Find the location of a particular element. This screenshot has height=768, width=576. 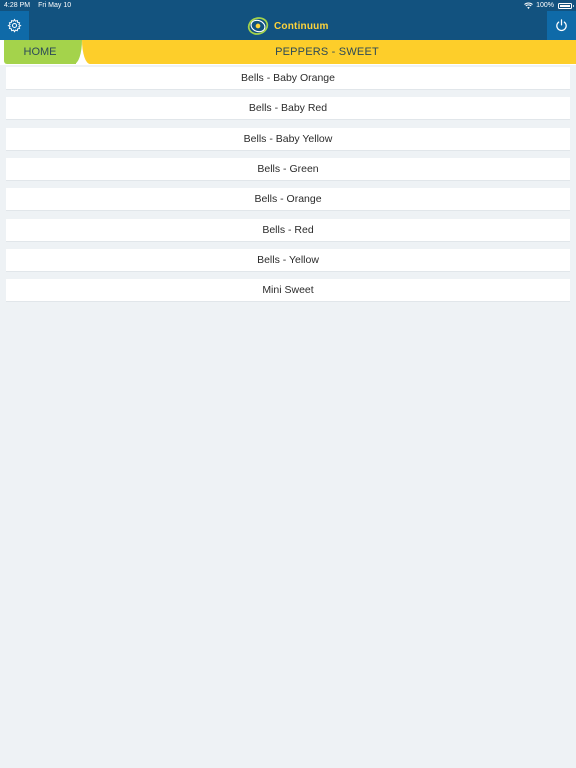

list-item-label: Mini Sweet is located at coordinates (288, 290).